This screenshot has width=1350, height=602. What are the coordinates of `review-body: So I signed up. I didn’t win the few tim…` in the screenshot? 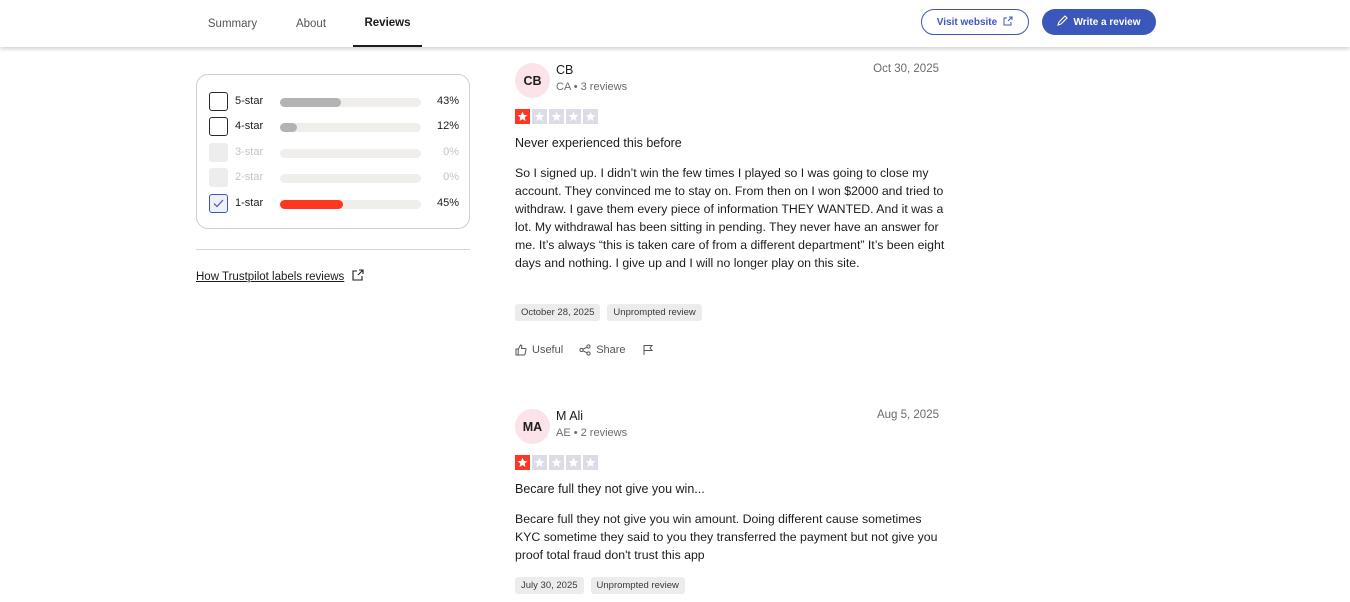 It's located at (730, 218).